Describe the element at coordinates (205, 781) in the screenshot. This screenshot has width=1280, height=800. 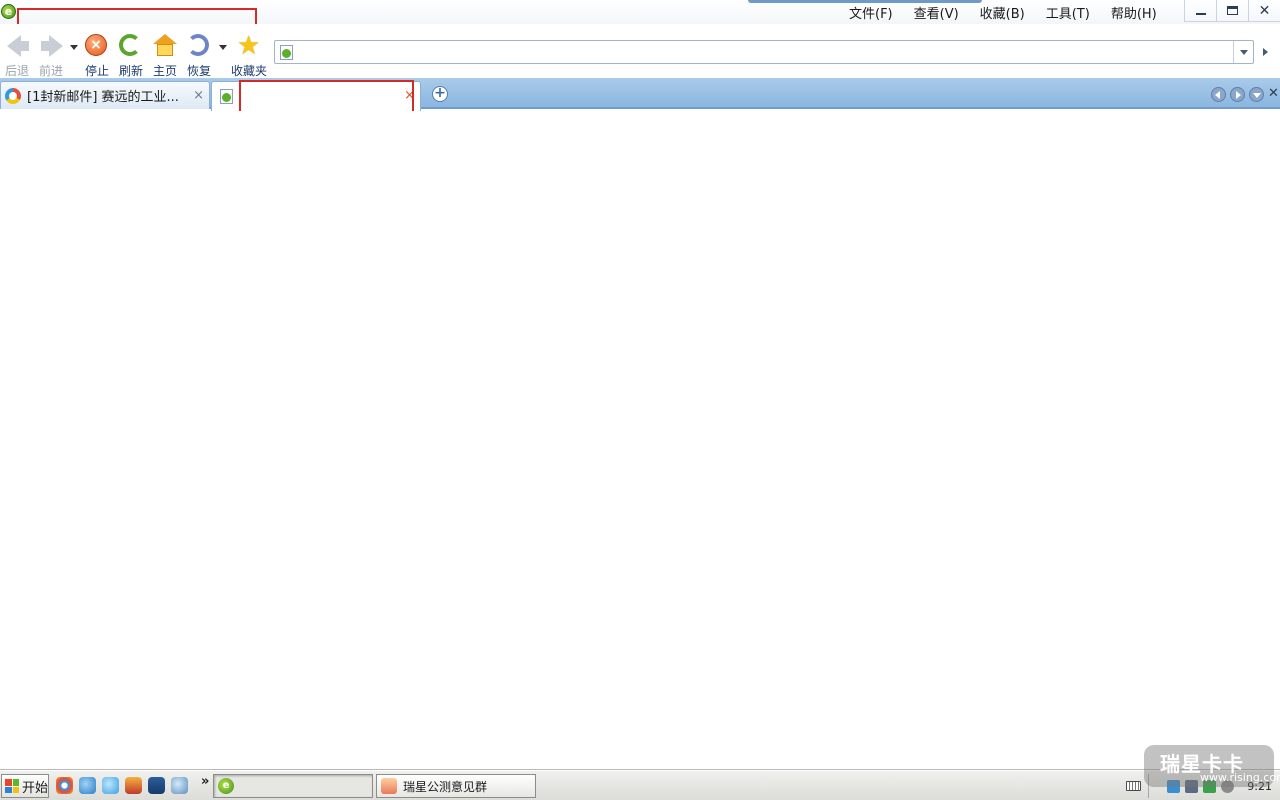
I see `quicklaunch-more-icon: »` at that location.